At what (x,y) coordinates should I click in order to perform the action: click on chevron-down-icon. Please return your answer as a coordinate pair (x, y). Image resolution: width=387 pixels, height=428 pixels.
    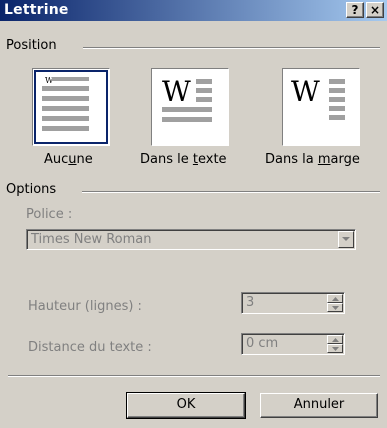
    Looking at the image, I should click on (346, 239).